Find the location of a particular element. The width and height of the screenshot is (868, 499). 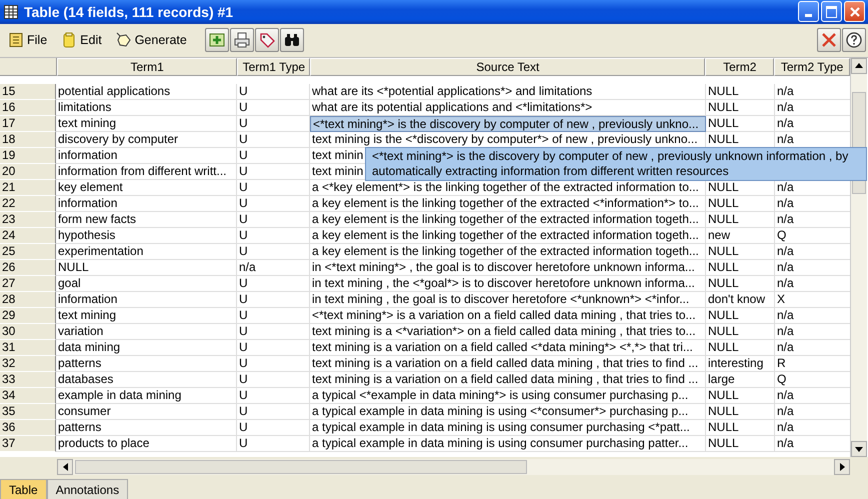

minimize-button is located at coordinates (808, 11).